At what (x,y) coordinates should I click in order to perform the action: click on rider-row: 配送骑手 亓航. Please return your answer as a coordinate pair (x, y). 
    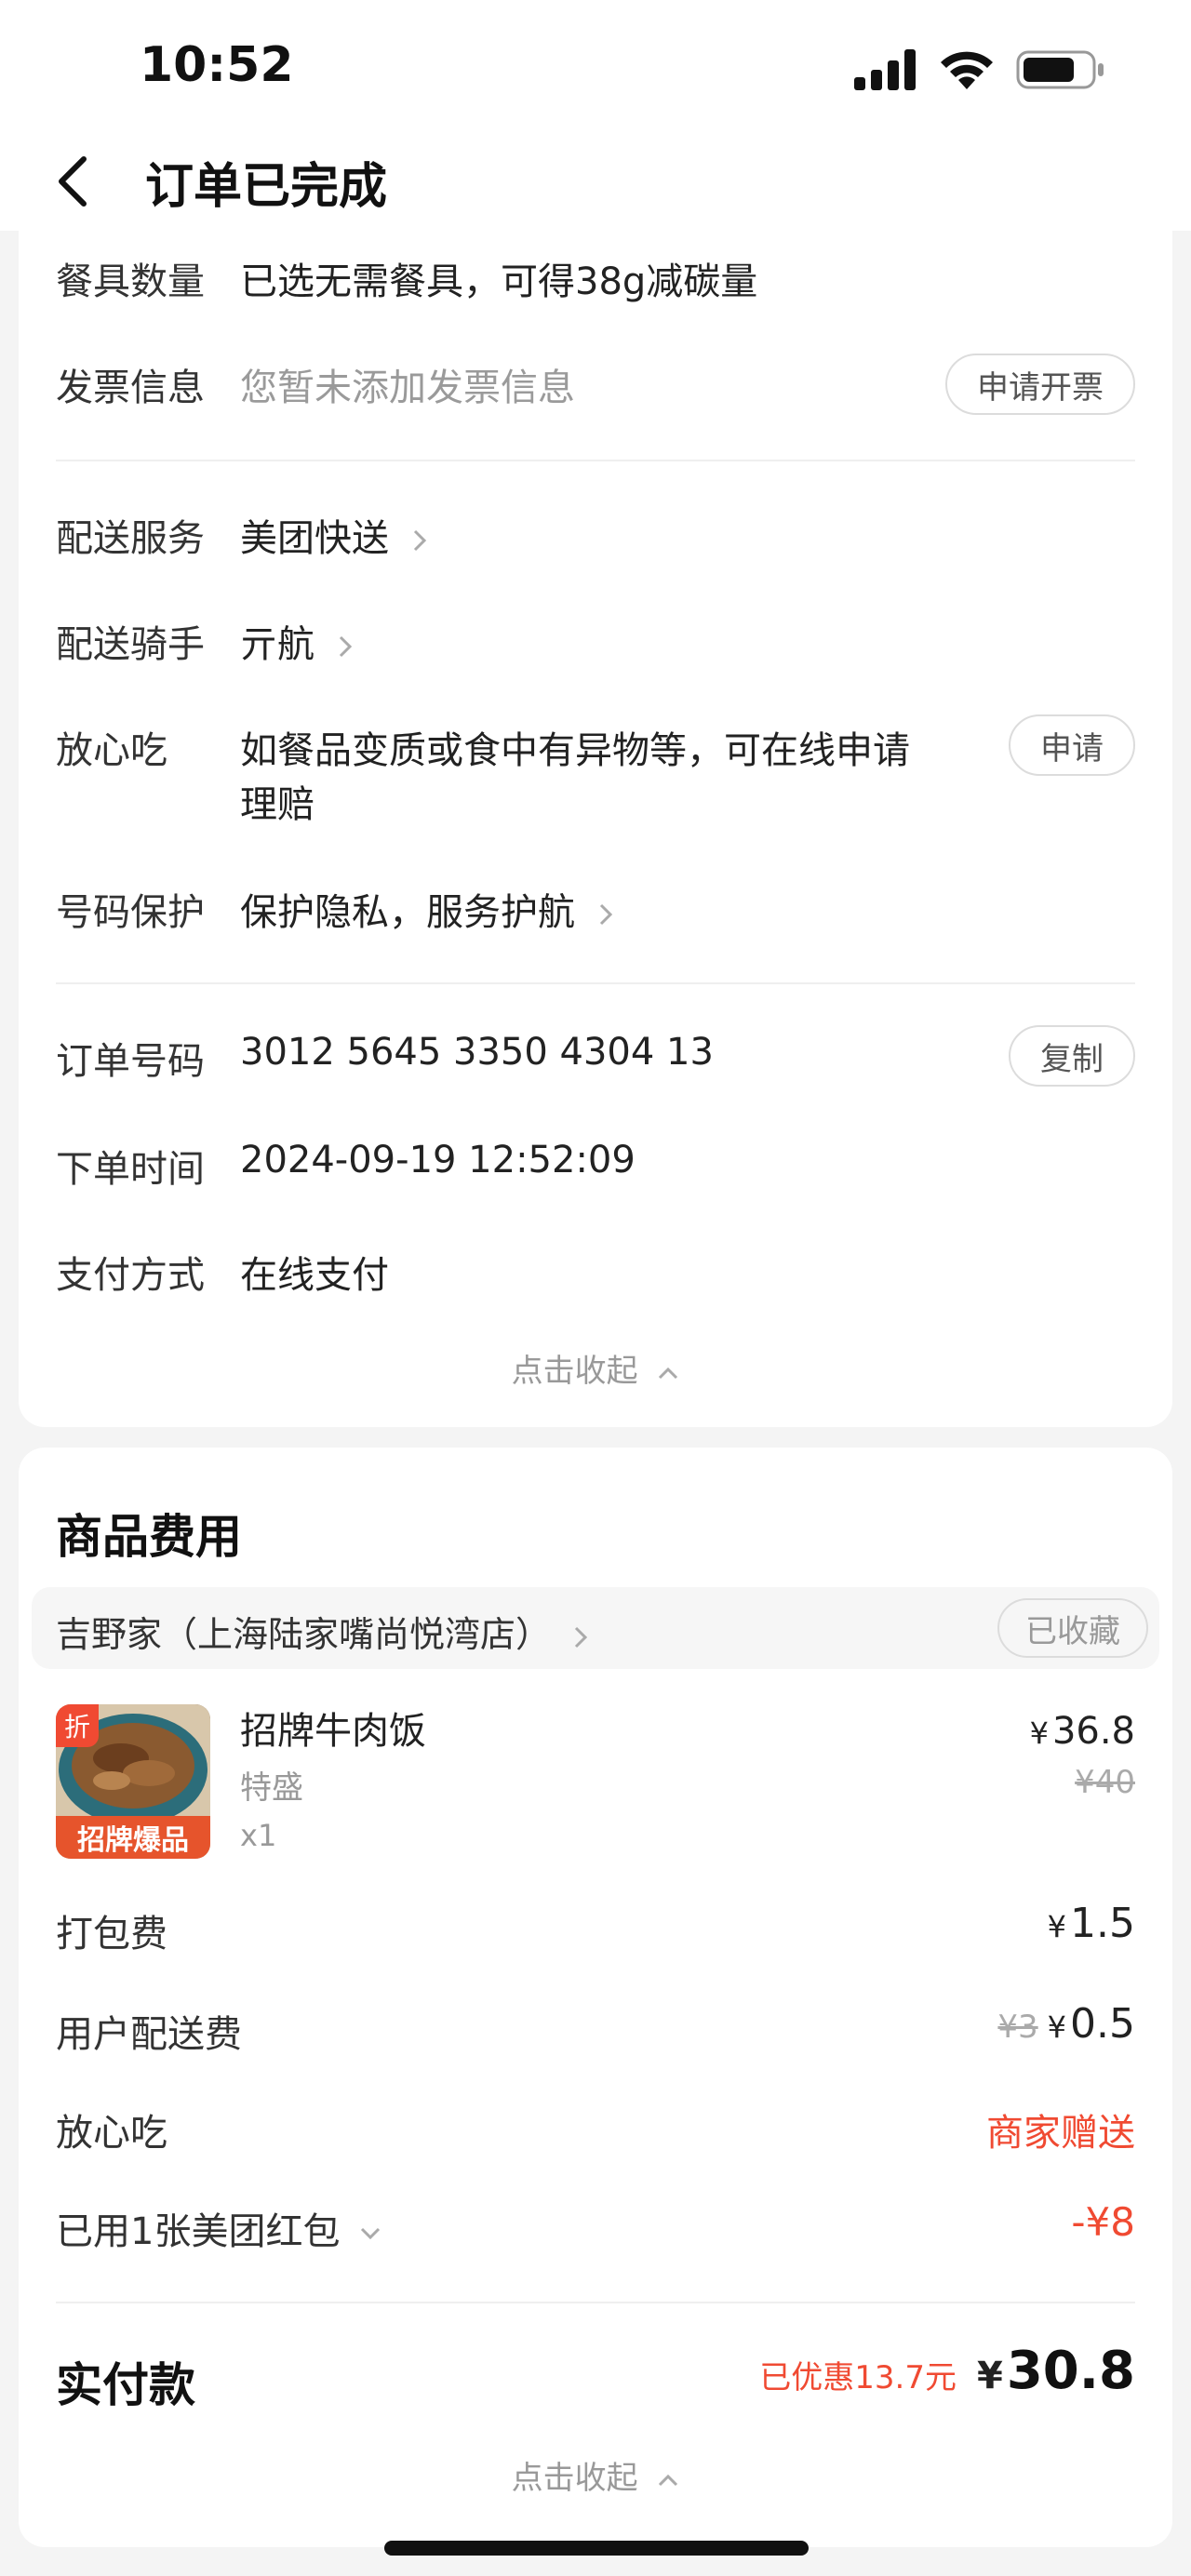
    Looking at the image, I should click on (595, 642).